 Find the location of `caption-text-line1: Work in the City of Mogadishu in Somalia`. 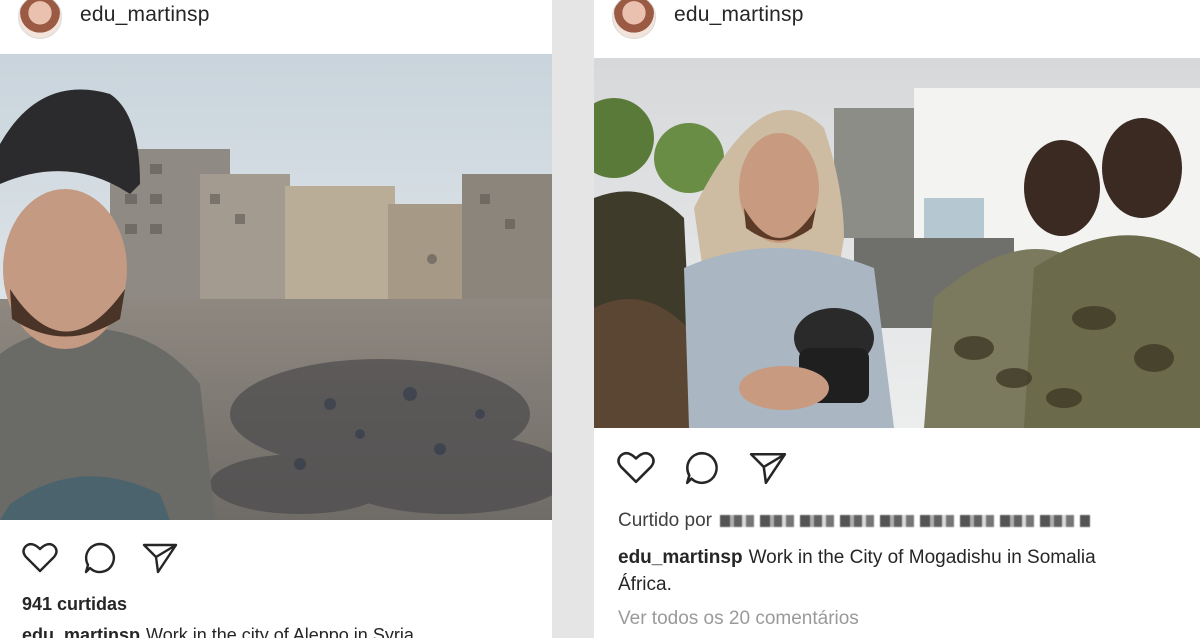

caption-text-line1: Work in the City of Mogadishu in Somalia is located at coordinates (922, 557).